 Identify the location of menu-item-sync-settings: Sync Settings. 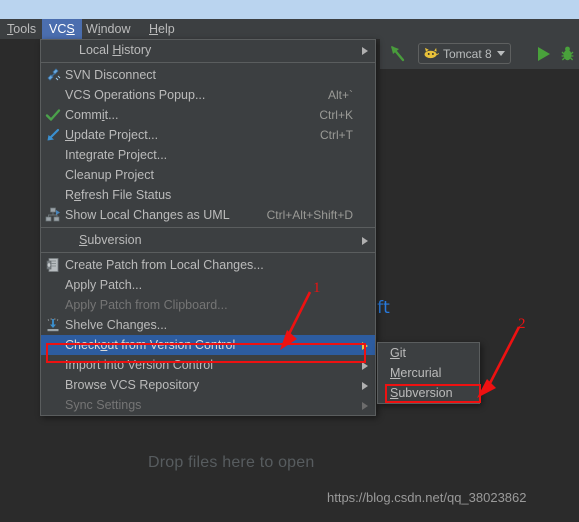
(208, 405).